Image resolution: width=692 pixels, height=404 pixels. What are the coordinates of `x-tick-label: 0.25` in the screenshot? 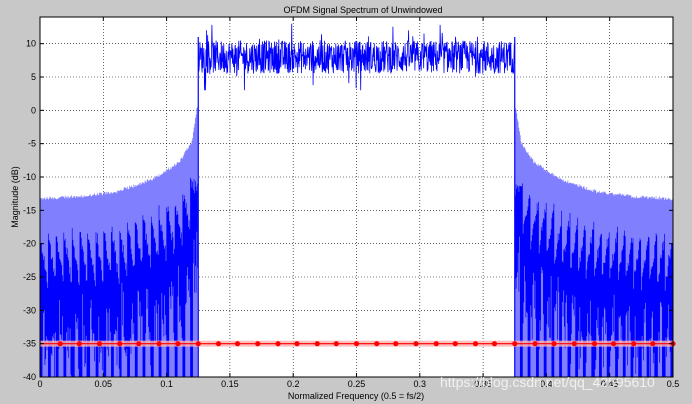 It's located at (357, 384).